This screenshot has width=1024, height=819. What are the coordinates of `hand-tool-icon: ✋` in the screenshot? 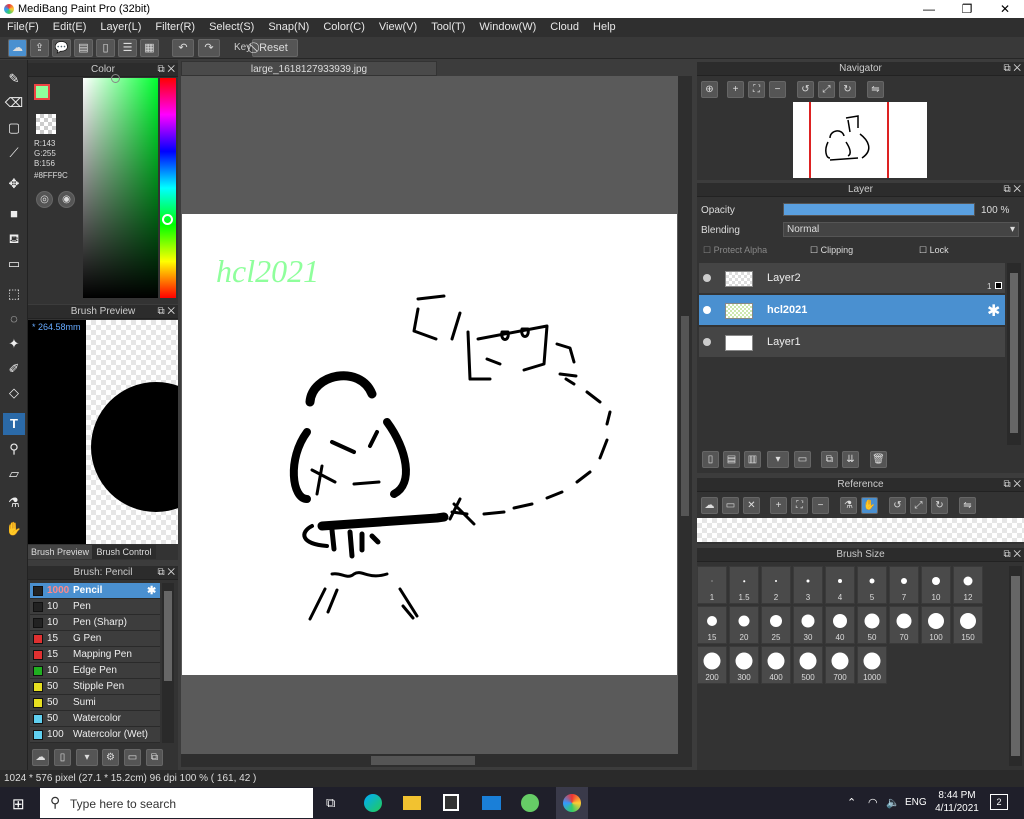 It's located at (14, 529).